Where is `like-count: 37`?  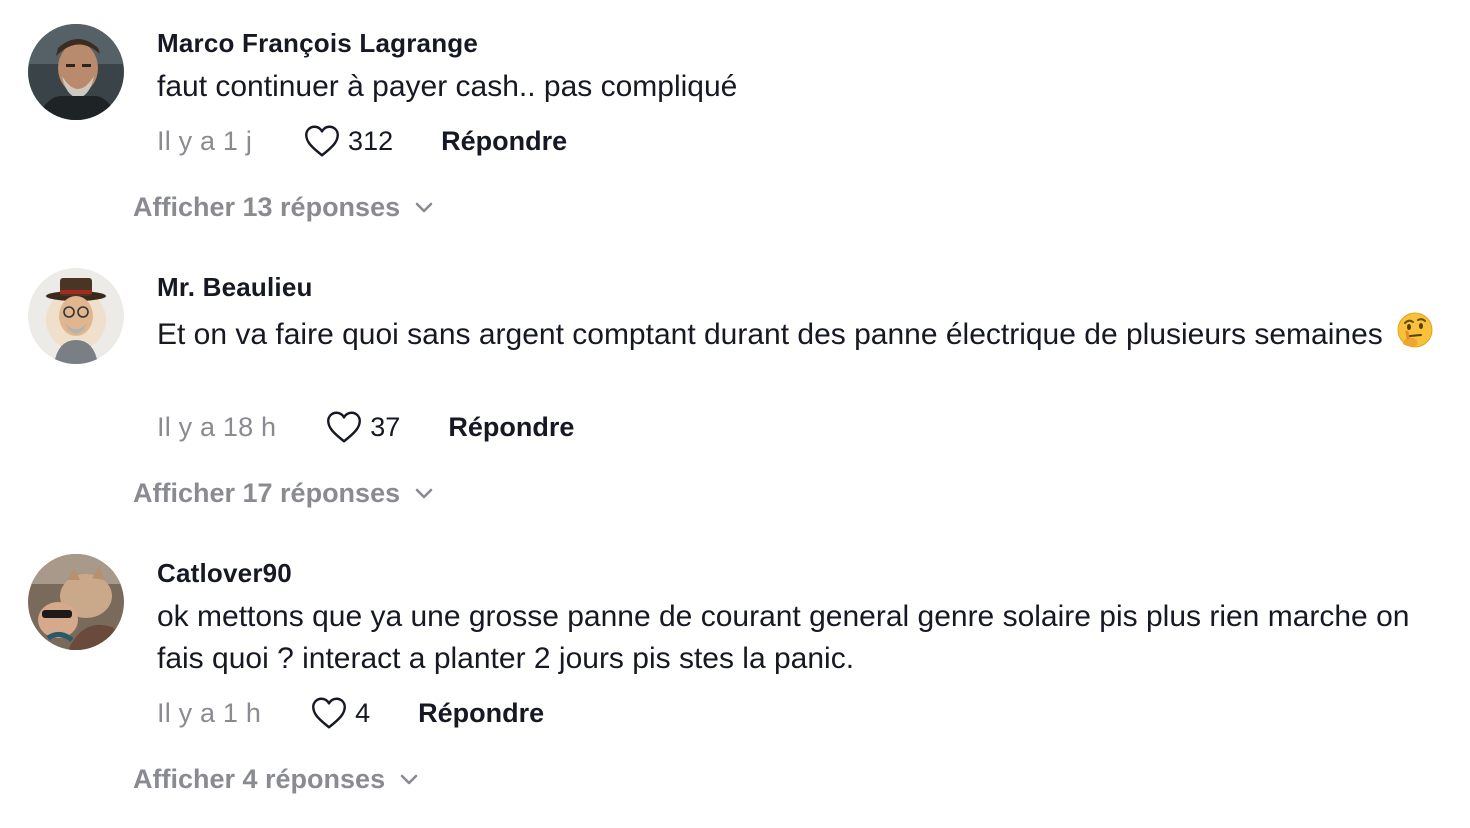 like-count: 37 is located at coordinates (385, 426).